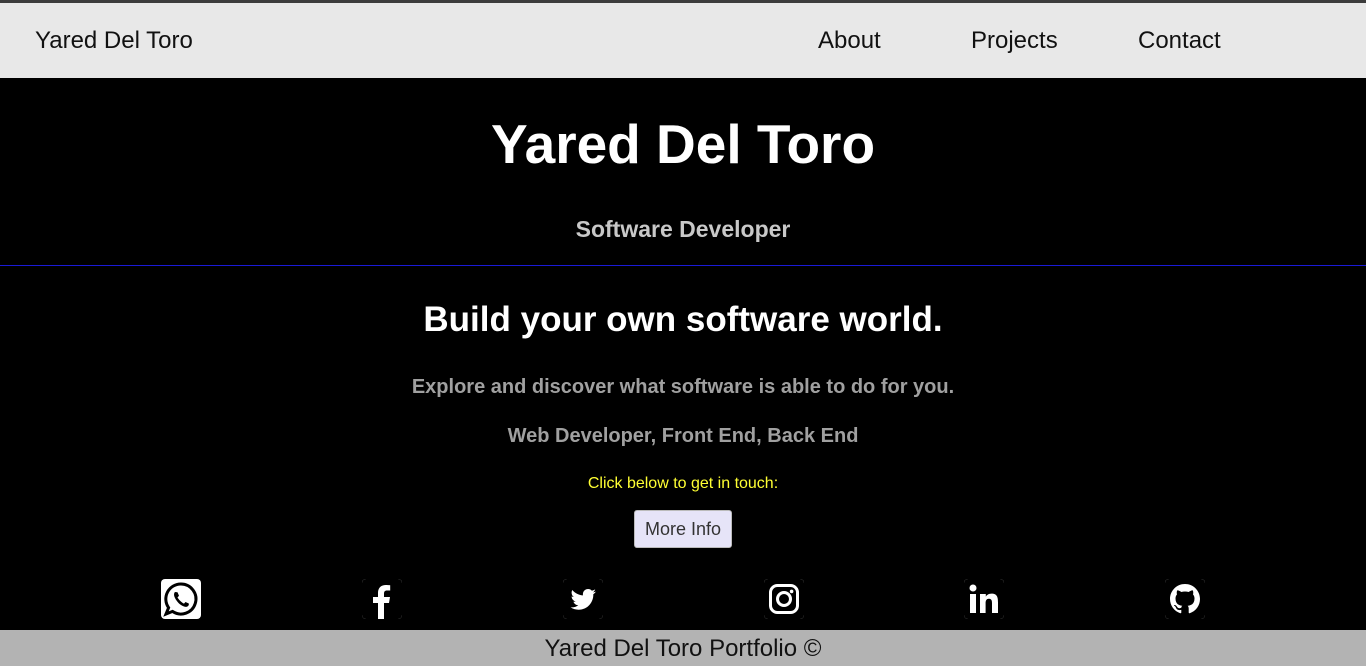  Describe the element at coordinates (683, 229) in the screenshot. I see `hero-subtitle: Software Developer` at that location.